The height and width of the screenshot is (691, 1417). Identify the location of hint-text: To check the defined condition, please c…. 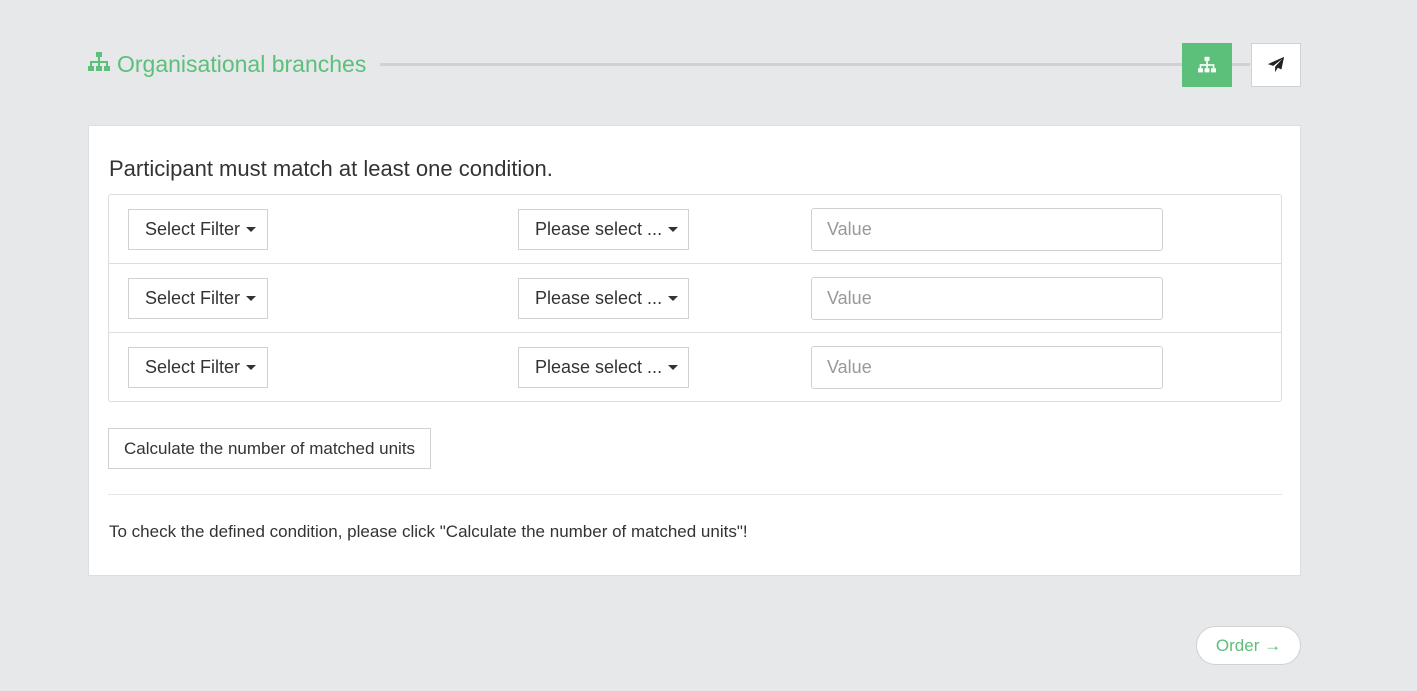
(428, 531).